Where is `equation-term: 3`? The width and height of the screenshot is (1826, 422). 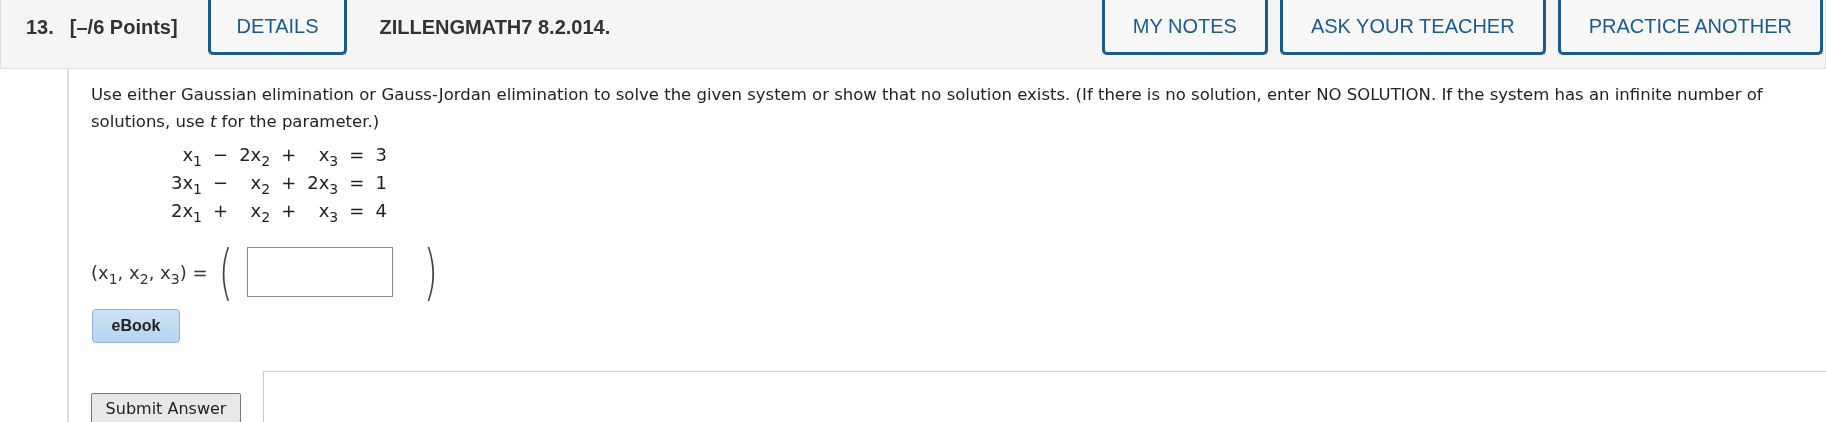 equation-term: 3 is located at coordinates (381, 155).